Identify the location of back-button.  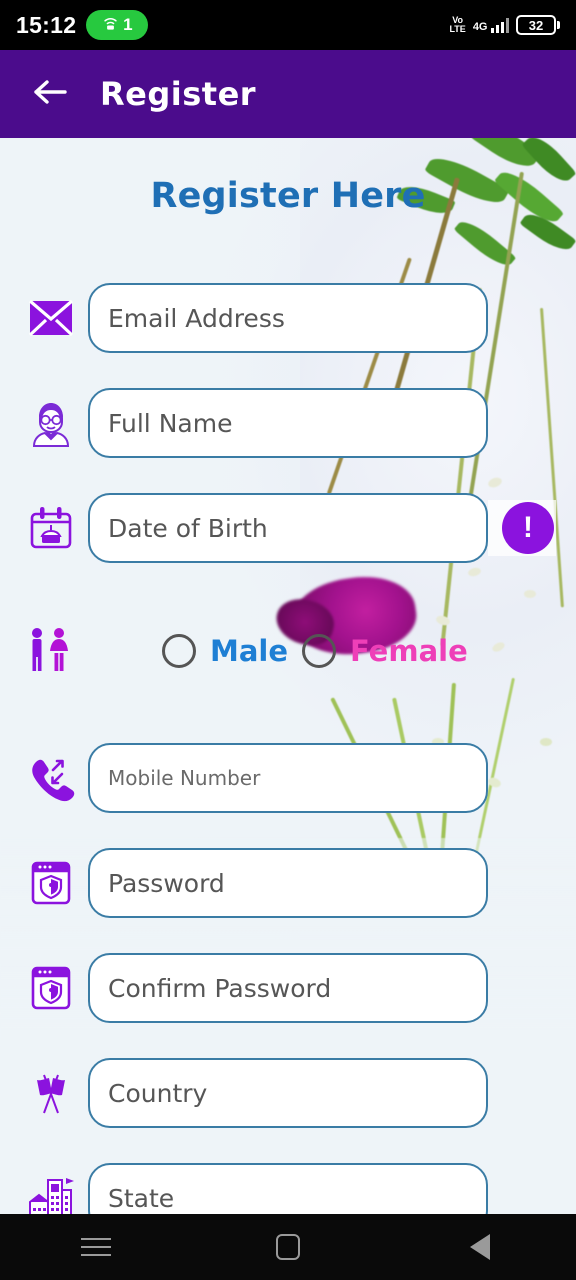
(50, 94).